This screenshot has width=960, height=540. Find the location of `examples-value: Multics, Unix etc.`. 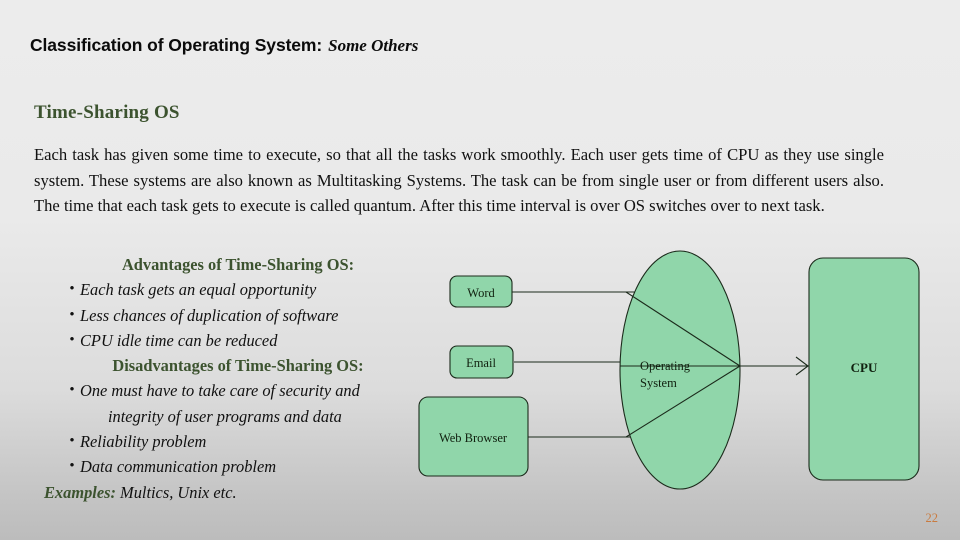

examples-value: Multics, Unix etc. is located at coordinates (178, 492).